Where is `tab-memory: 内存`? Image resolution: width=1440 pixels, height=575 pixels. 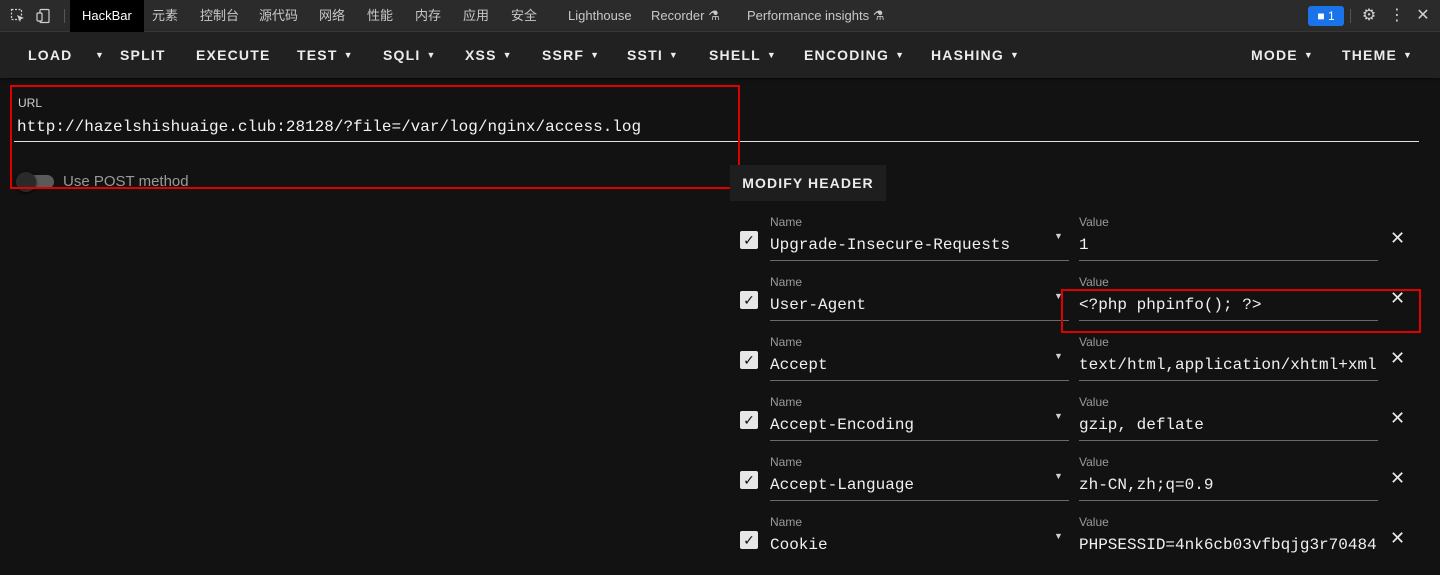
tab-memory: 内存 is located at coordinates (428, 16).